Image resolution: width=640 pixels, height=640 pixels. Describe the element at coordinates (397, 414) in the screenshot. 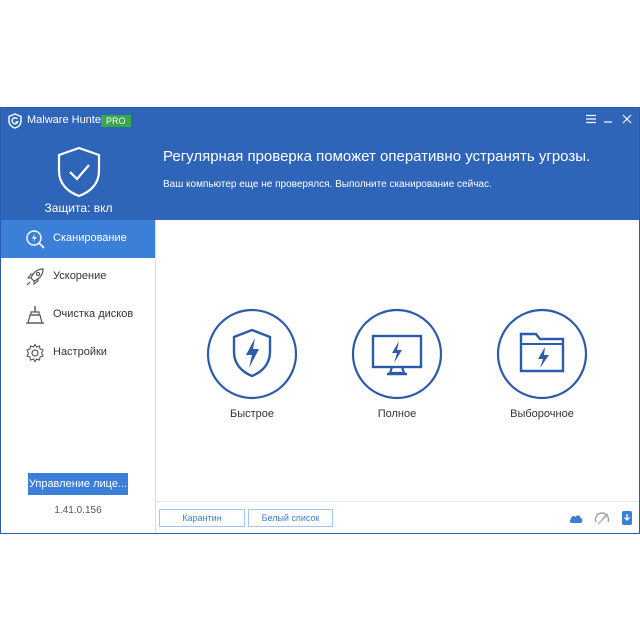

I see `full-scan-label: Полное` at that location.